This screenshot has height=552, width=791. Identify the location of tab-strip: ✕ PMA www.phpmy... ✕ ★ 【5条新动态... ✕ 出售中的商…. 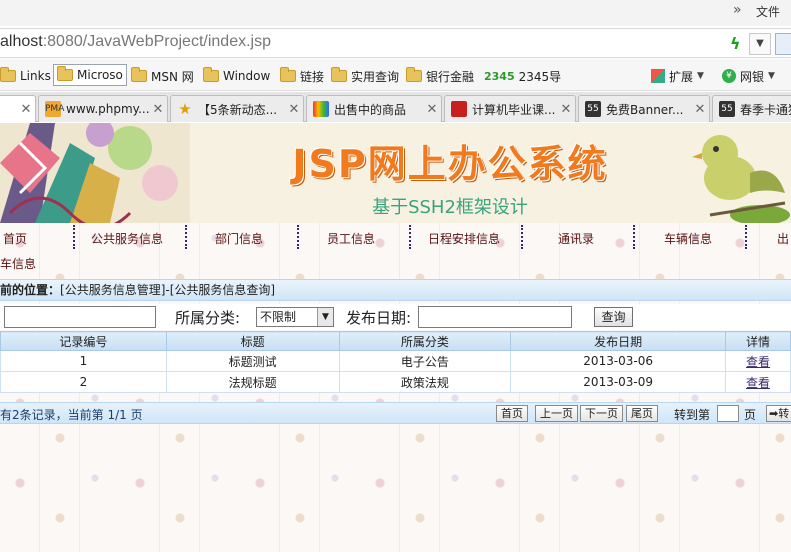
(395, 107).